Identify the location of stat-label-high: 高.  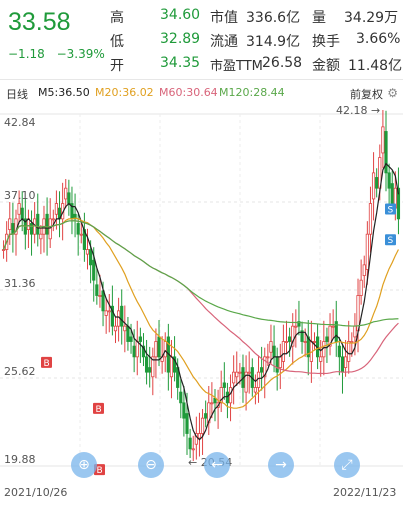
(117, 18).